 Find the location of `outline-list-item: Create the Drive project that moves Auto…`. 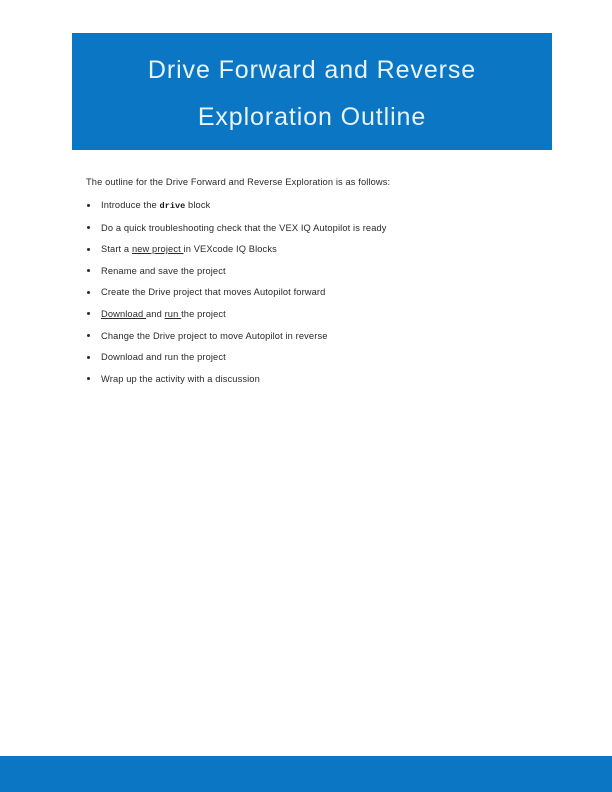

outline-list-item: Create the Drive project that moves Auto… is located at coordinates (312, 292).